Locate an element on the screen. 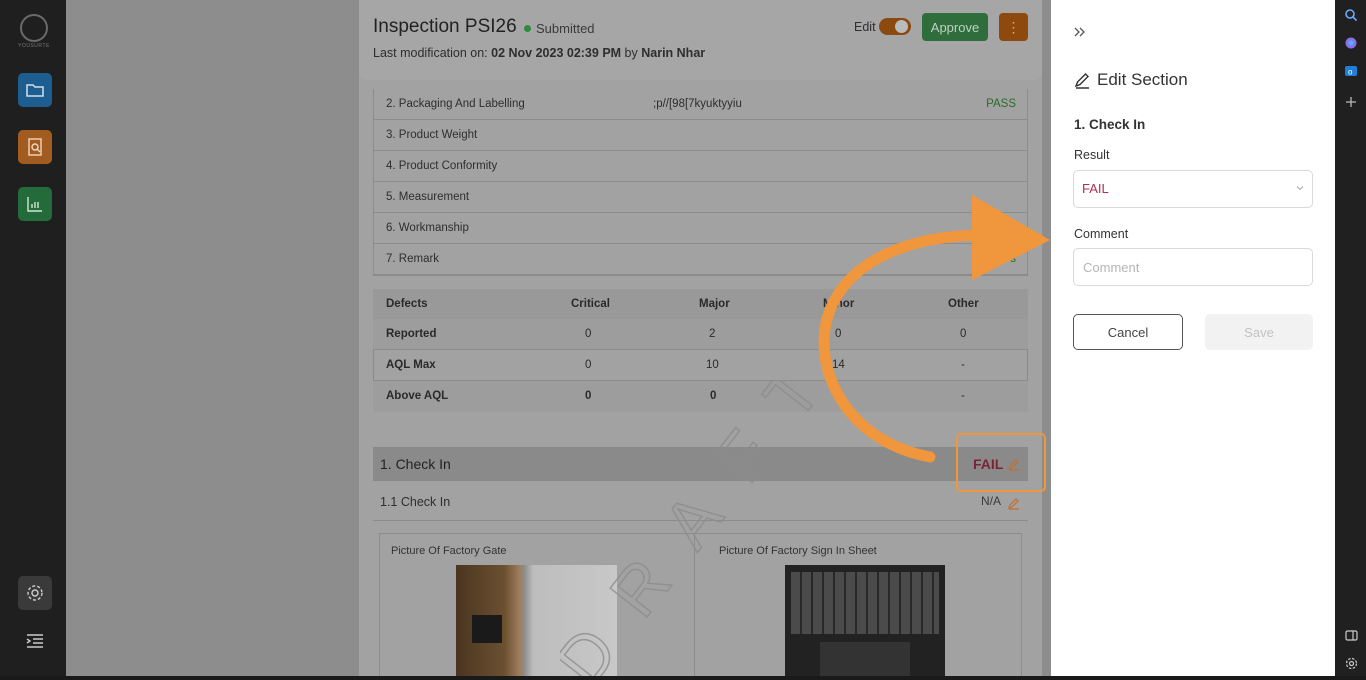 The height and width of the screenshot is (680, 1366). last-mod-date: 02 Nov 2023 02:39 PM is located at coordinates (556, 53).